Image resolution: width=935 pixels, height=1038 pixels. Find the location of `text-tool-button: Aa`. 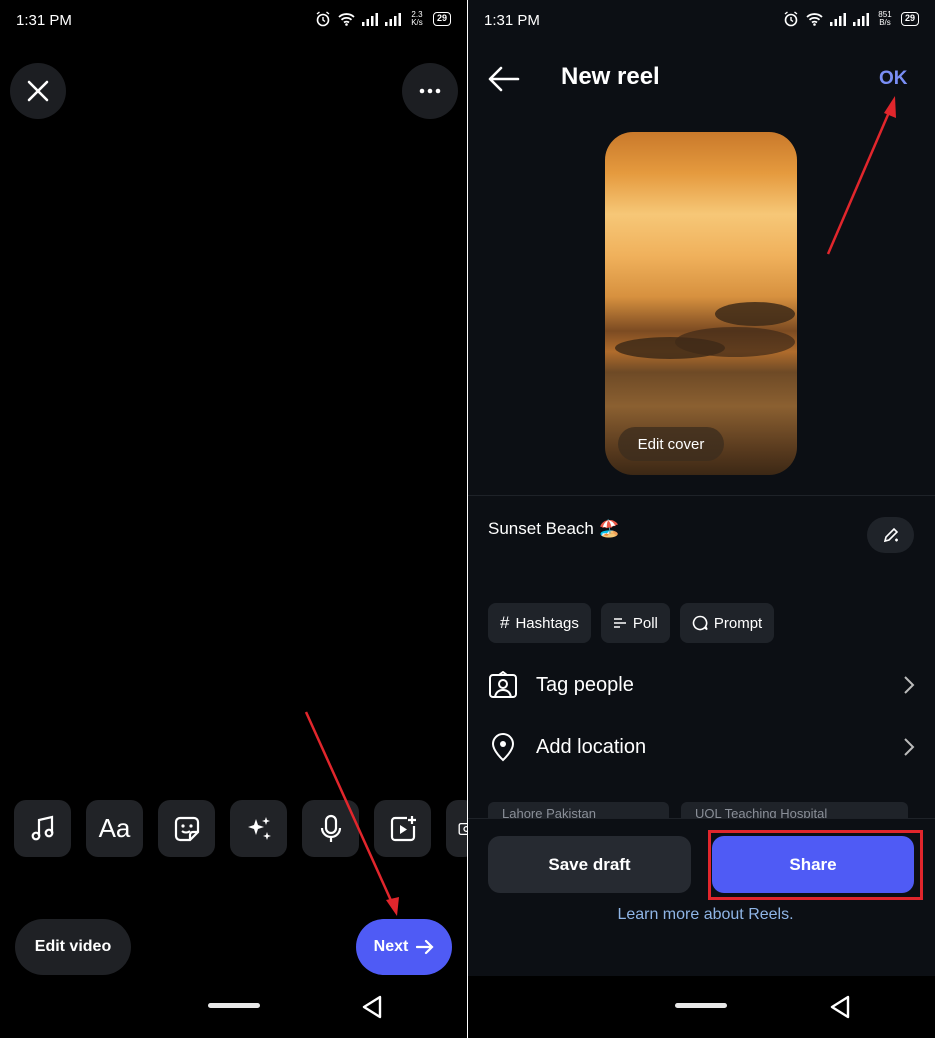

text-tool-button: Aa is located at coordinates (114, 828).